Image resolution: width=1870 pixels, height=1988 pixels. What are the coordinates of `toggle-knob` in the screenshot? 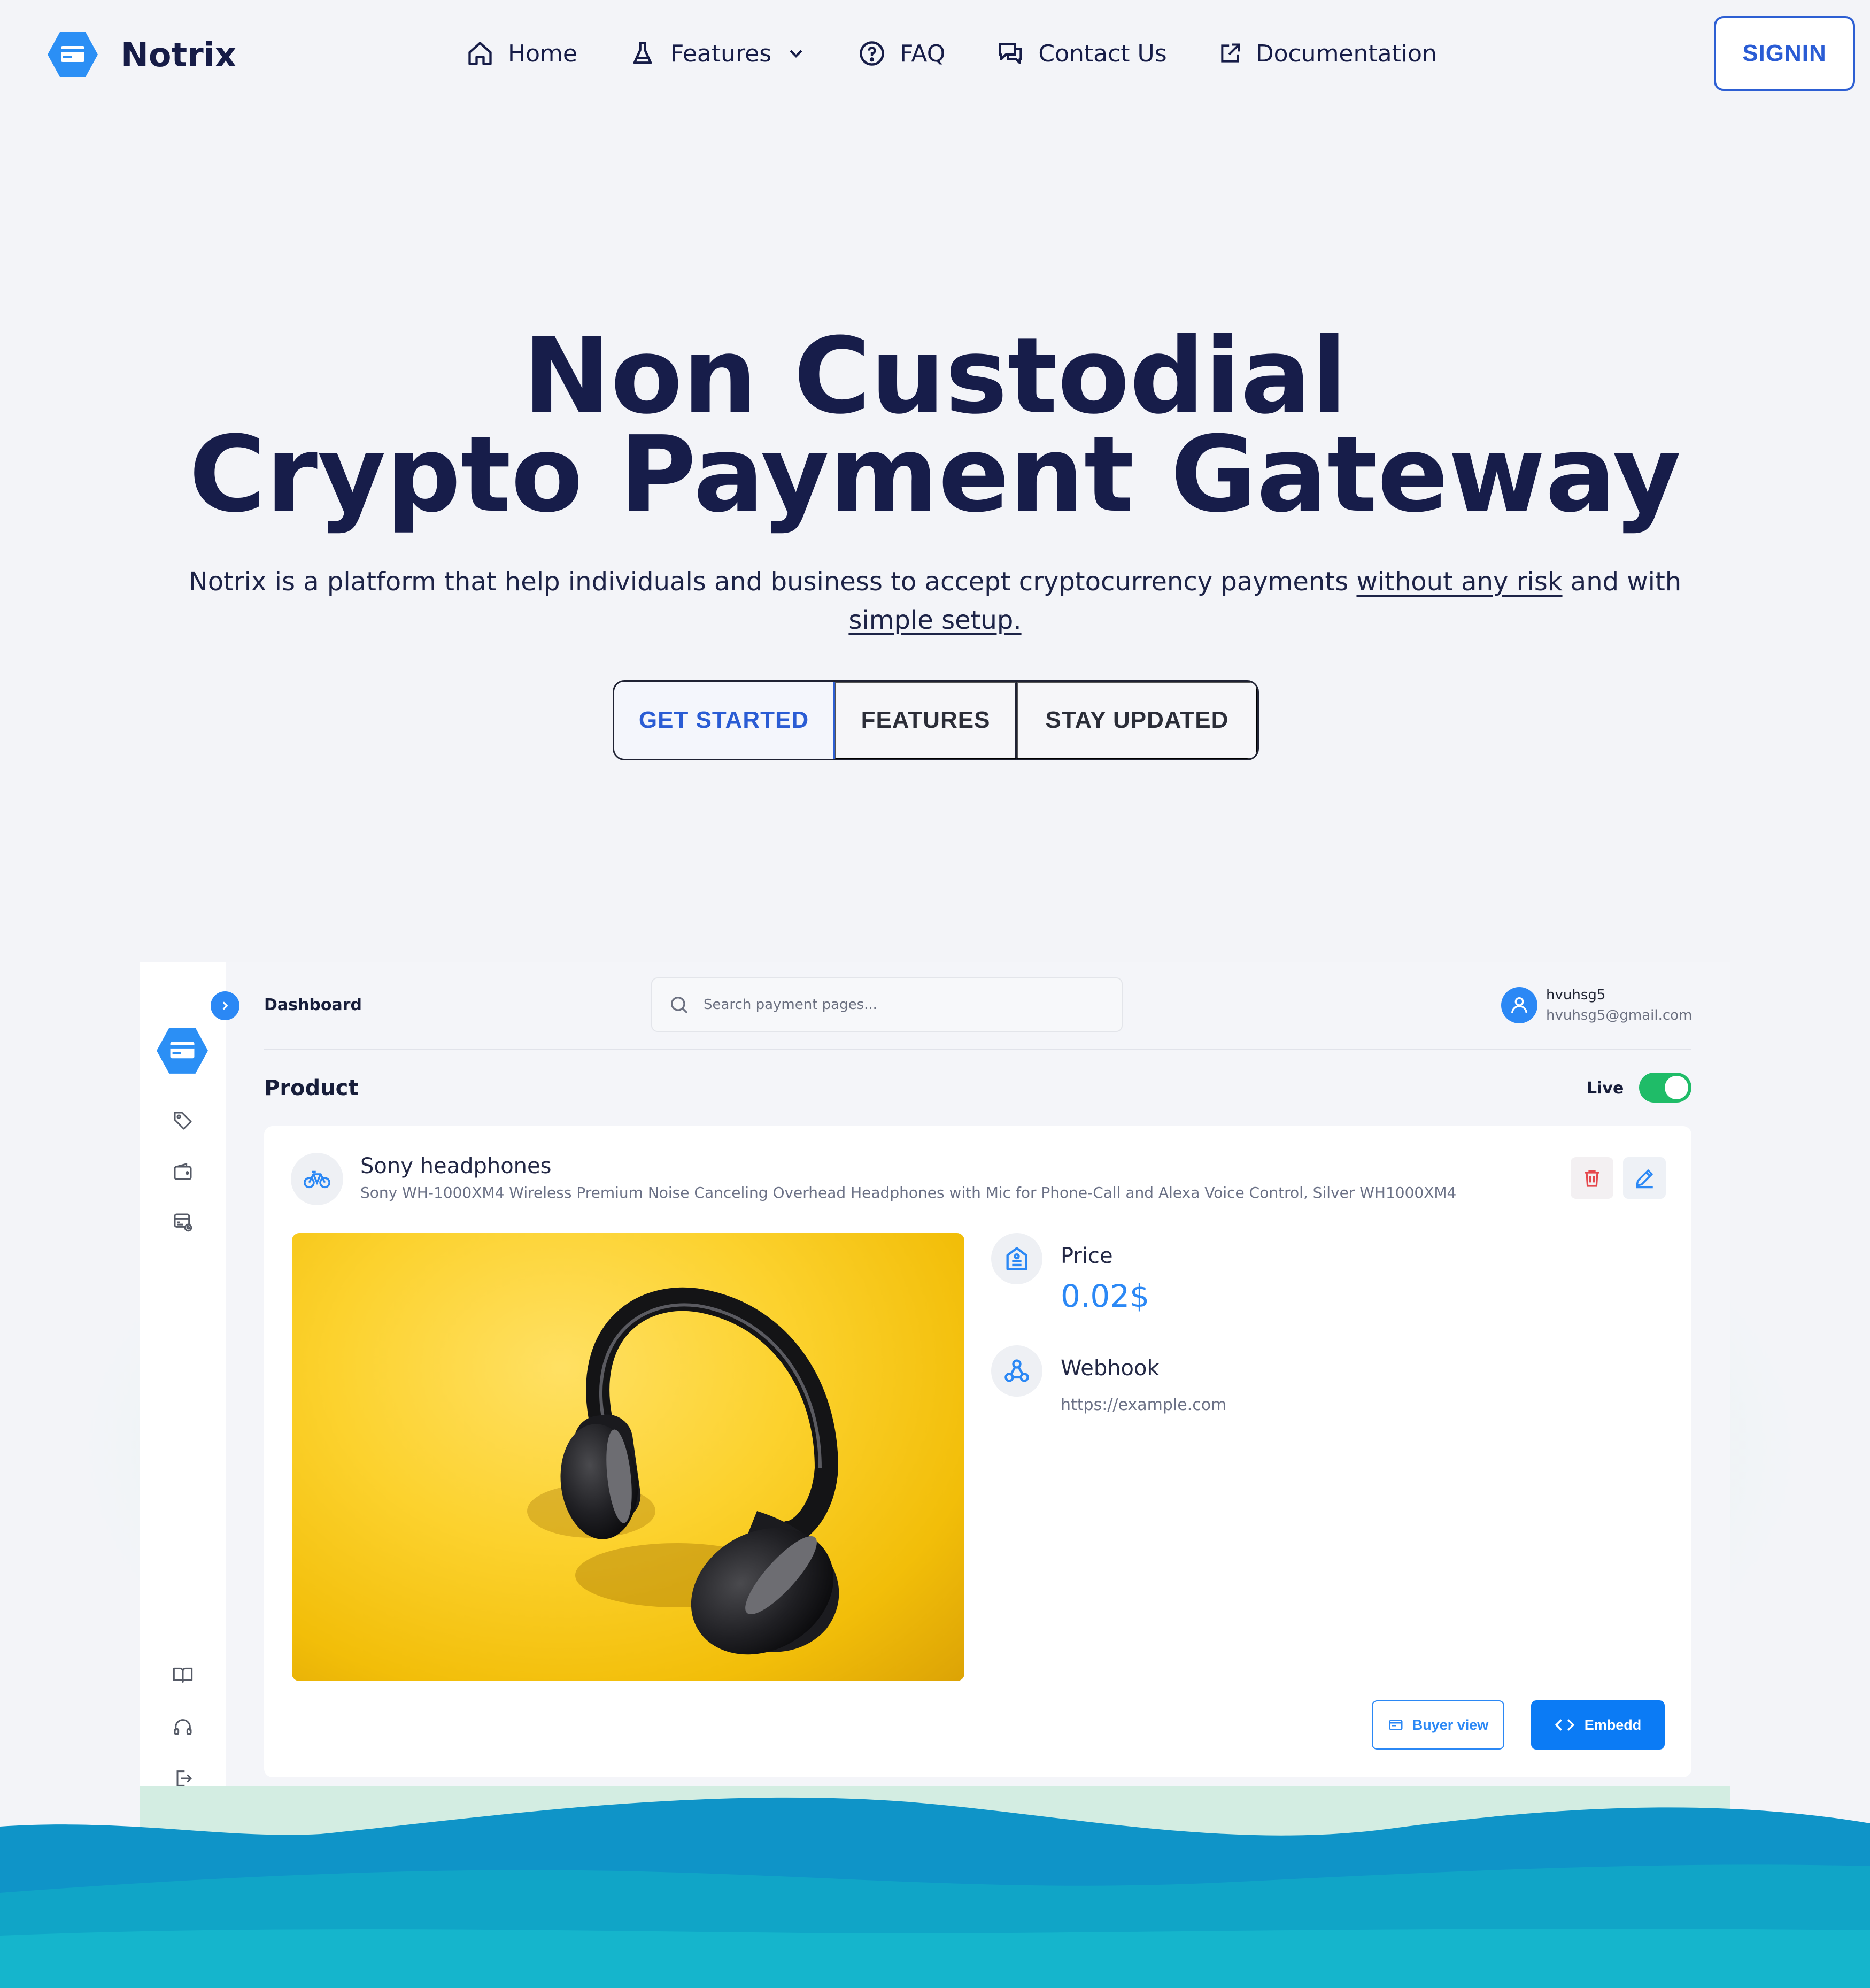 It's located at (1676, 1087).